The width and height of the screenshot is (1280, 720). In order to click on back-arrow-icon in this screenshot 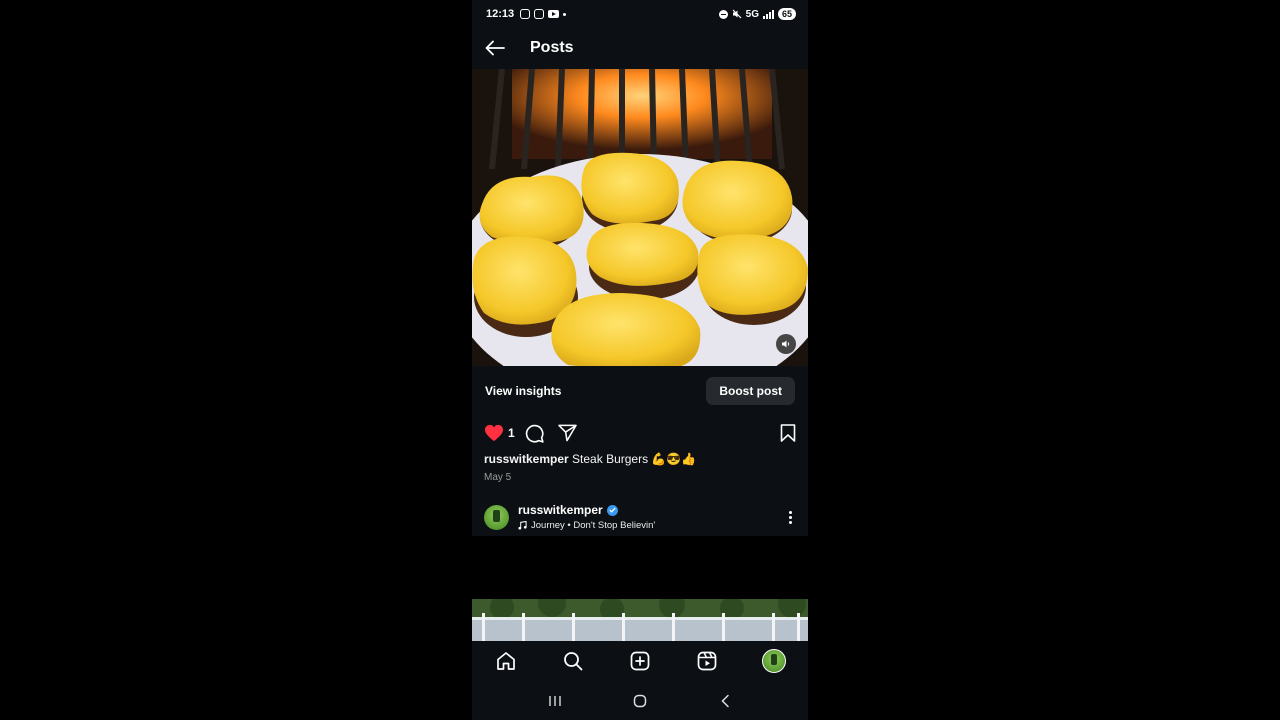, I will do `click(495, 48)`.